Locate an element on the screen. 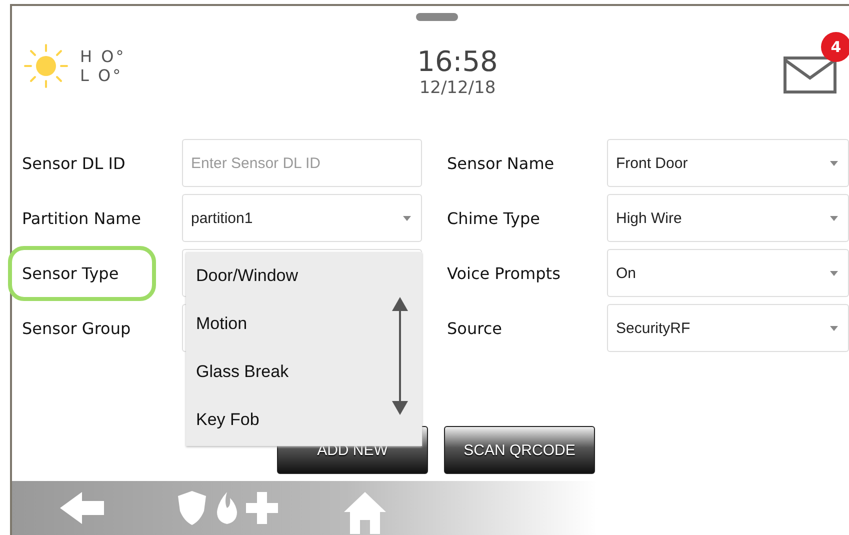 The image size is (849, 535). drawer-handle is located at coordinates (437, 17).